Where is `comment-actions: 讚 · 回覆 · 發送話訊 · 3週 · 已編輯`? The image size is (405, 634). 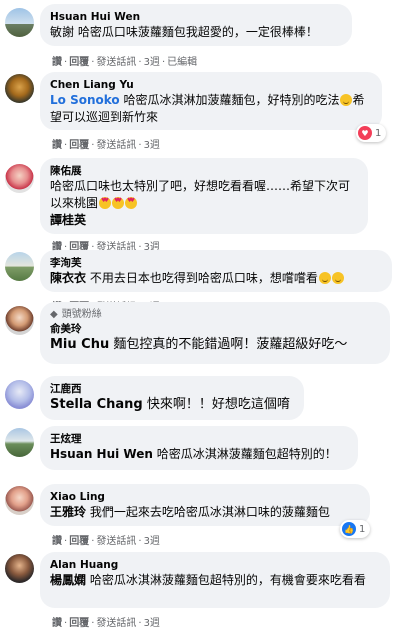 comment-actions: 讚 · 回覆 · 發送話訊 · 3週 · 已編輯 is located at coordinates (125, 62).